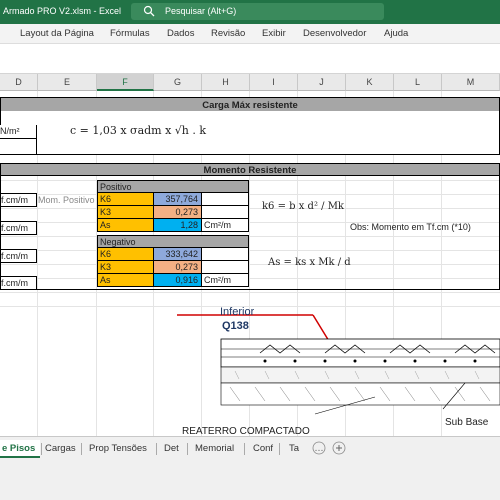 Image resolution: width=500 pixels, height=500 pixels. What do you see at coordinates (225, 267) in the screenshot?
I see `negativo-k3-extra` at bounding box center [225, 267].